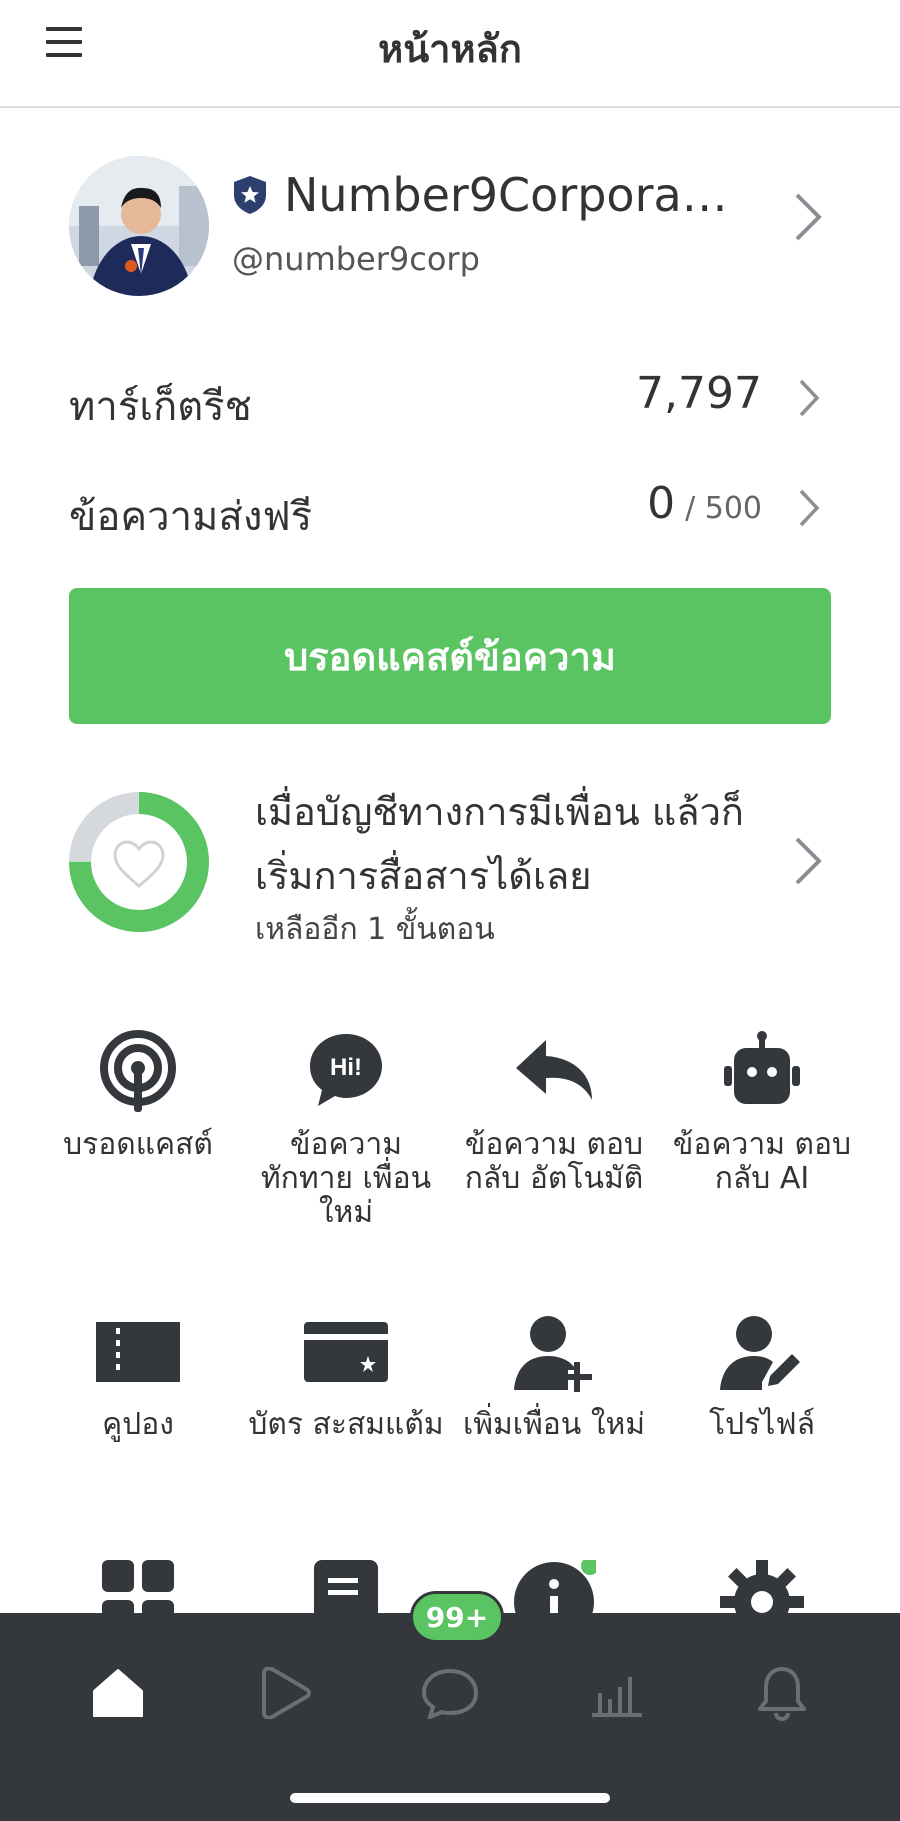  I want to click on bell-icon, so click(782, 1694).